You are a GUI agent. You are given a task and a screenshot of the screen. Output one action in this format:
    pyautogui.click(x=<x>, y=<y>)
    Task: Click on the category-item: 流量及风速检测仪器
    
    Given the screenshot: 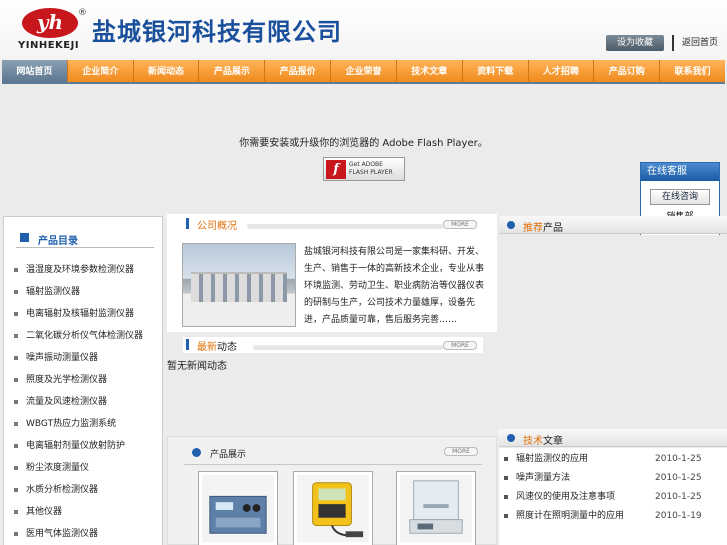 What is the action you would take?
    pyautogui.click(x=86, y=402)
    